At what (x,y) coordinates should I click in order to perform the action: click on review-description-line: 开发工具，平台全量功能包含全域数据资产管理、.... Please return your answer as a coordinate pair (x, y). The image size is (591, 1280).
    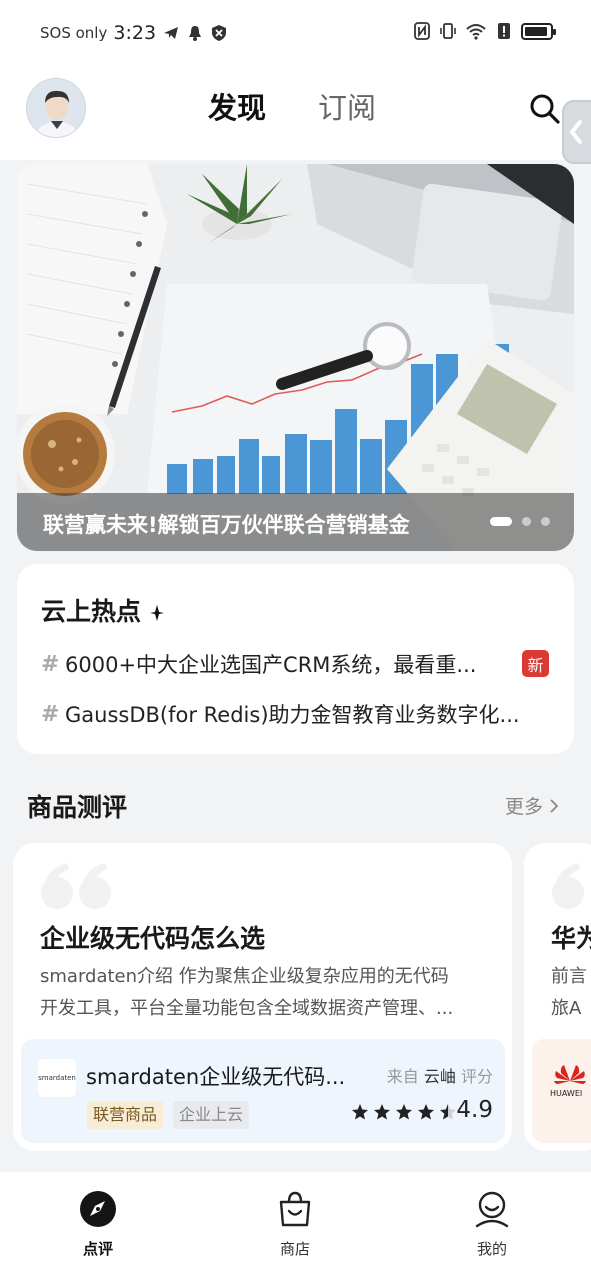
    Looking at the image, I should click on (247, 1008).